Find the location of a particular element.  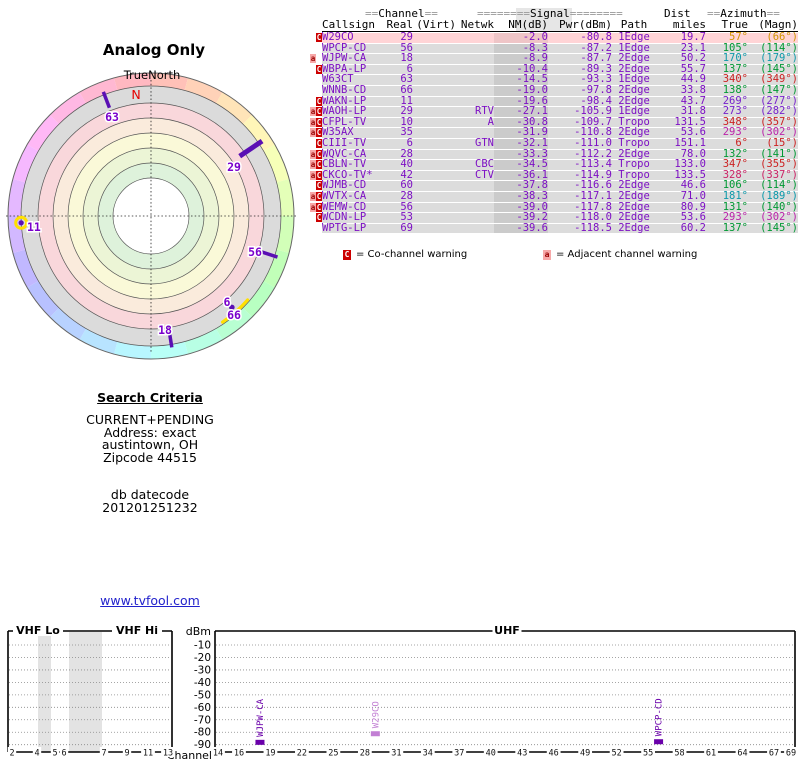

cell-real: 69 is located at coordinates (395, 228).